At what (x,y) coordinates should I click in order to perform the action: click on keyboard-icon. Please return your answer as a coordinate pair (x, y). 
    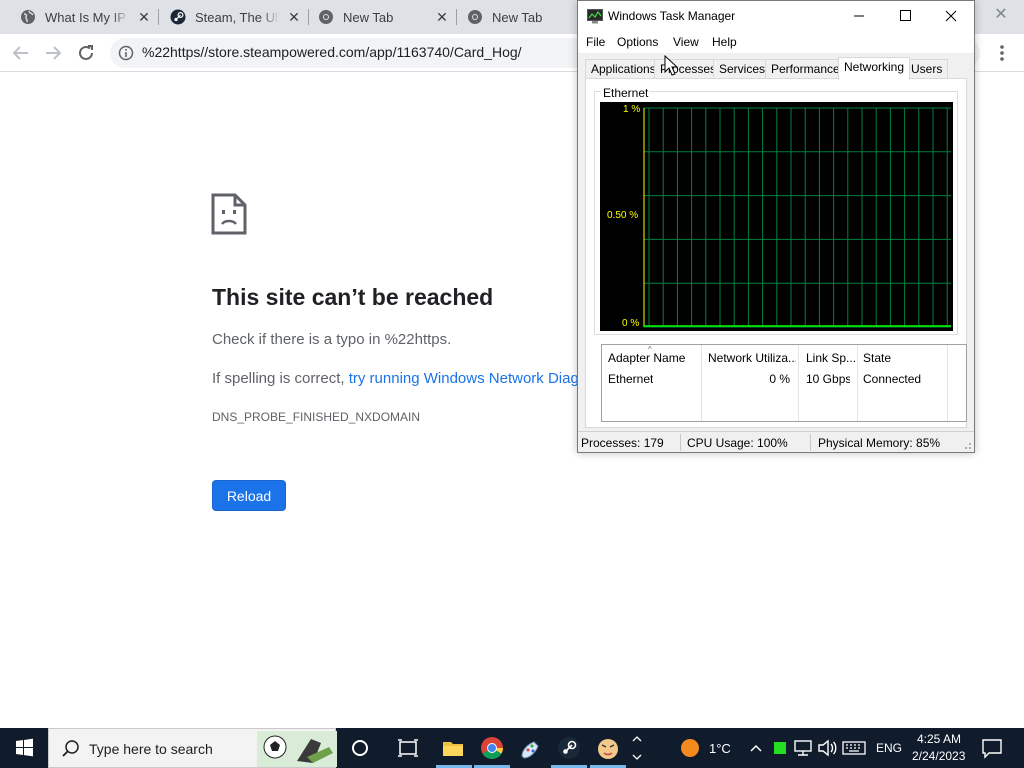
    Looking at the image, I should click on (854, 748).